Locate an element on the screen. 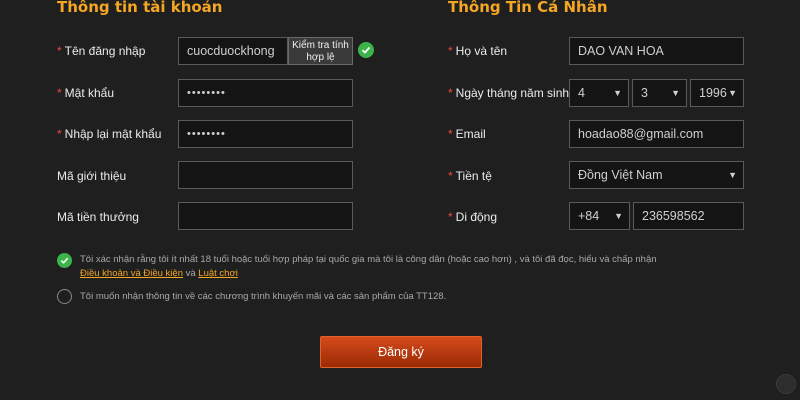  mobile-label: * Di động is located at coordinates (473, 217).